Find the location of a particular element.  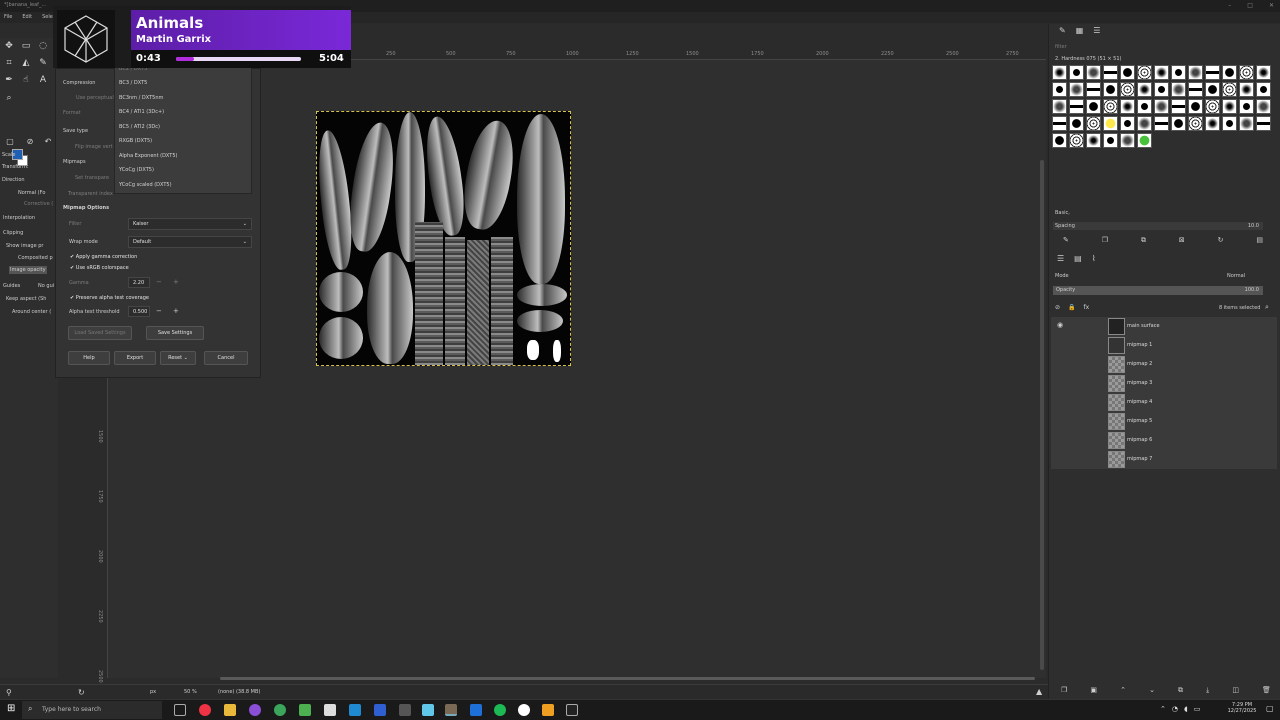

layer-row: mipmap 6 is located at coordinates (1164, 440).